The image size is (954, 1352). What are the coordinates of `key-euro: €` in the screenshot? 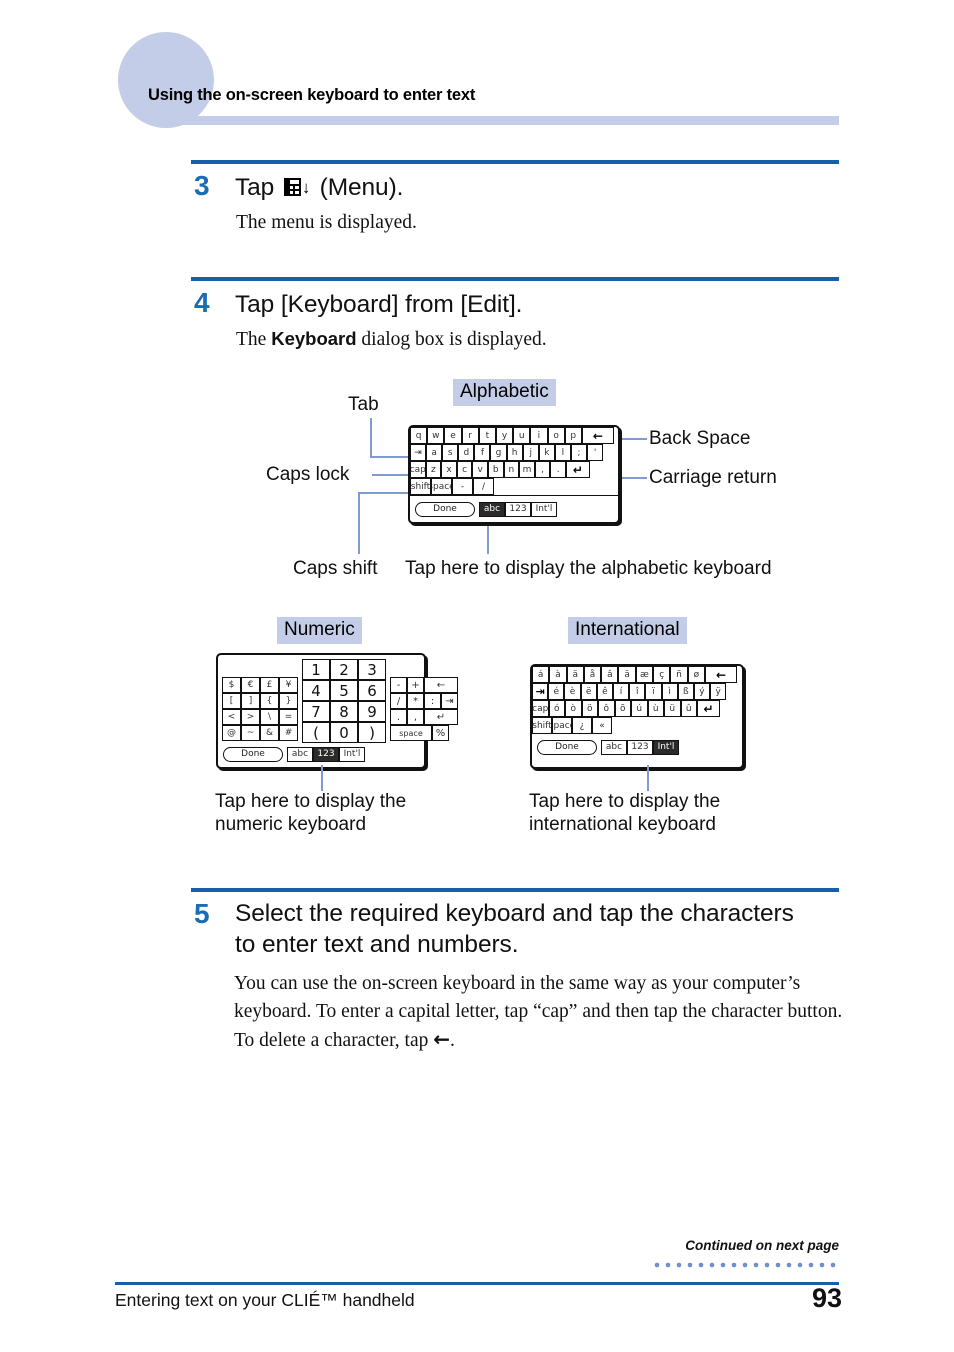 It's located at (250, 685).